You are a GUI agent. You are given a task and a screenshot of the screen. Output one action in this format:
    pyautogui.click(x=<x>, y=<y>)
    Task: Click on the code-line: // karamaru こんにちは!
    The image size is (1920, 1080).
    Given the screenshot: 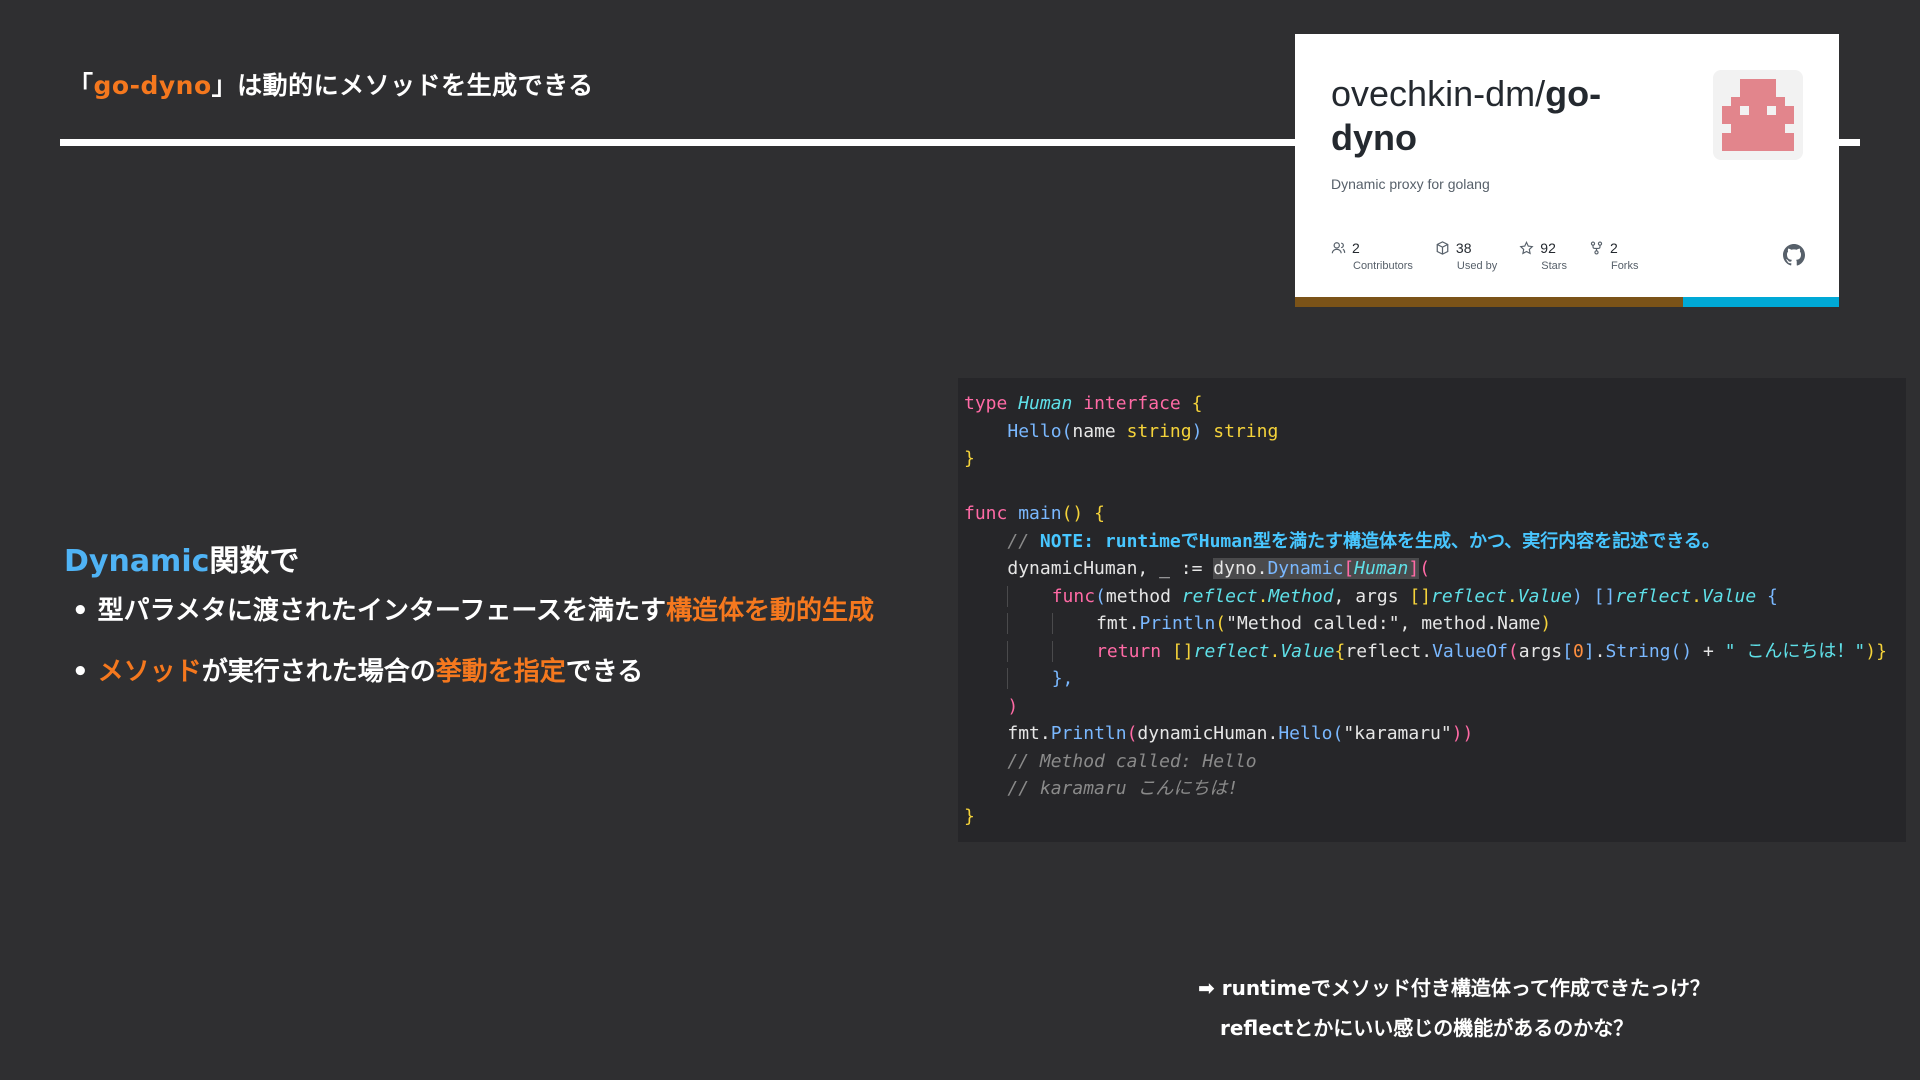 What is the action you would take?
    pyautogui.click(x=1123, y=788)
    